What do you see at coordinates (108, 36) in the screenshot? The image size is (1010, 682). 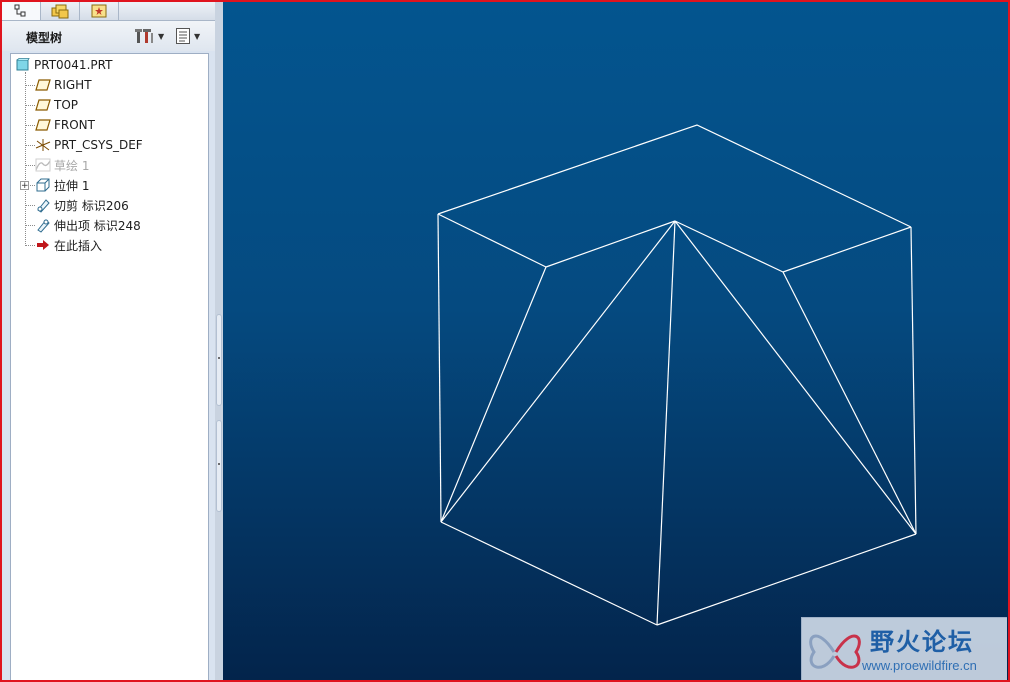 I see `panel-header: 模型树 ▼ ▼` at bounding box center [108, 36].